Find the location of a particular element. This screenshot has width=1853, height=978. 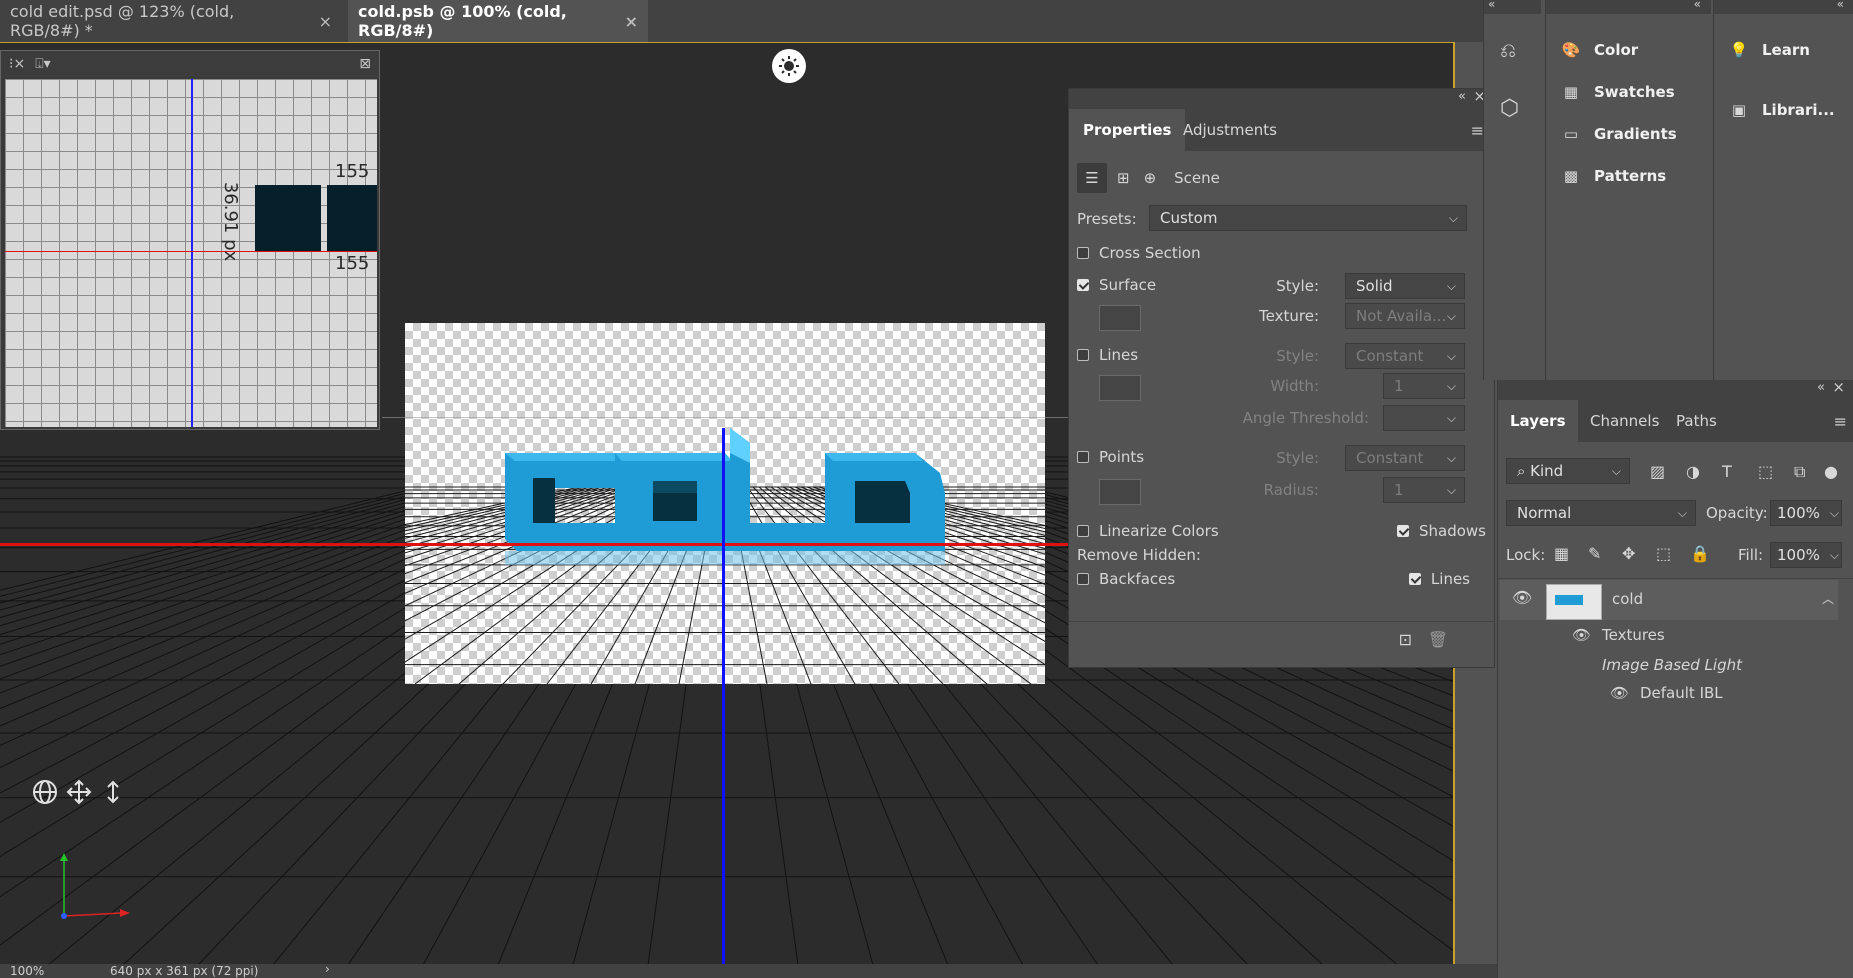

render-icon: ⊡ is located at coordinates (1405, 639).